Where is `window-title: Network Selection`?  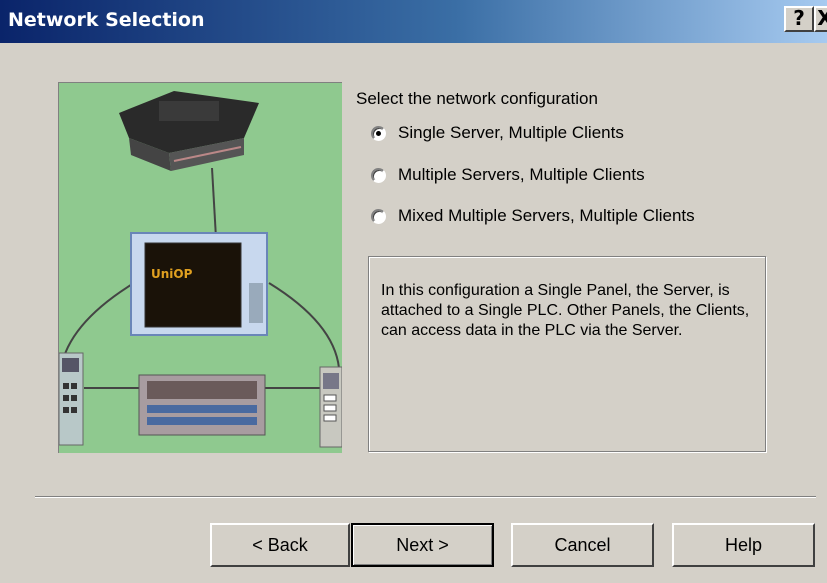
window-title: Network Selection is located at coordinates (106, 20).